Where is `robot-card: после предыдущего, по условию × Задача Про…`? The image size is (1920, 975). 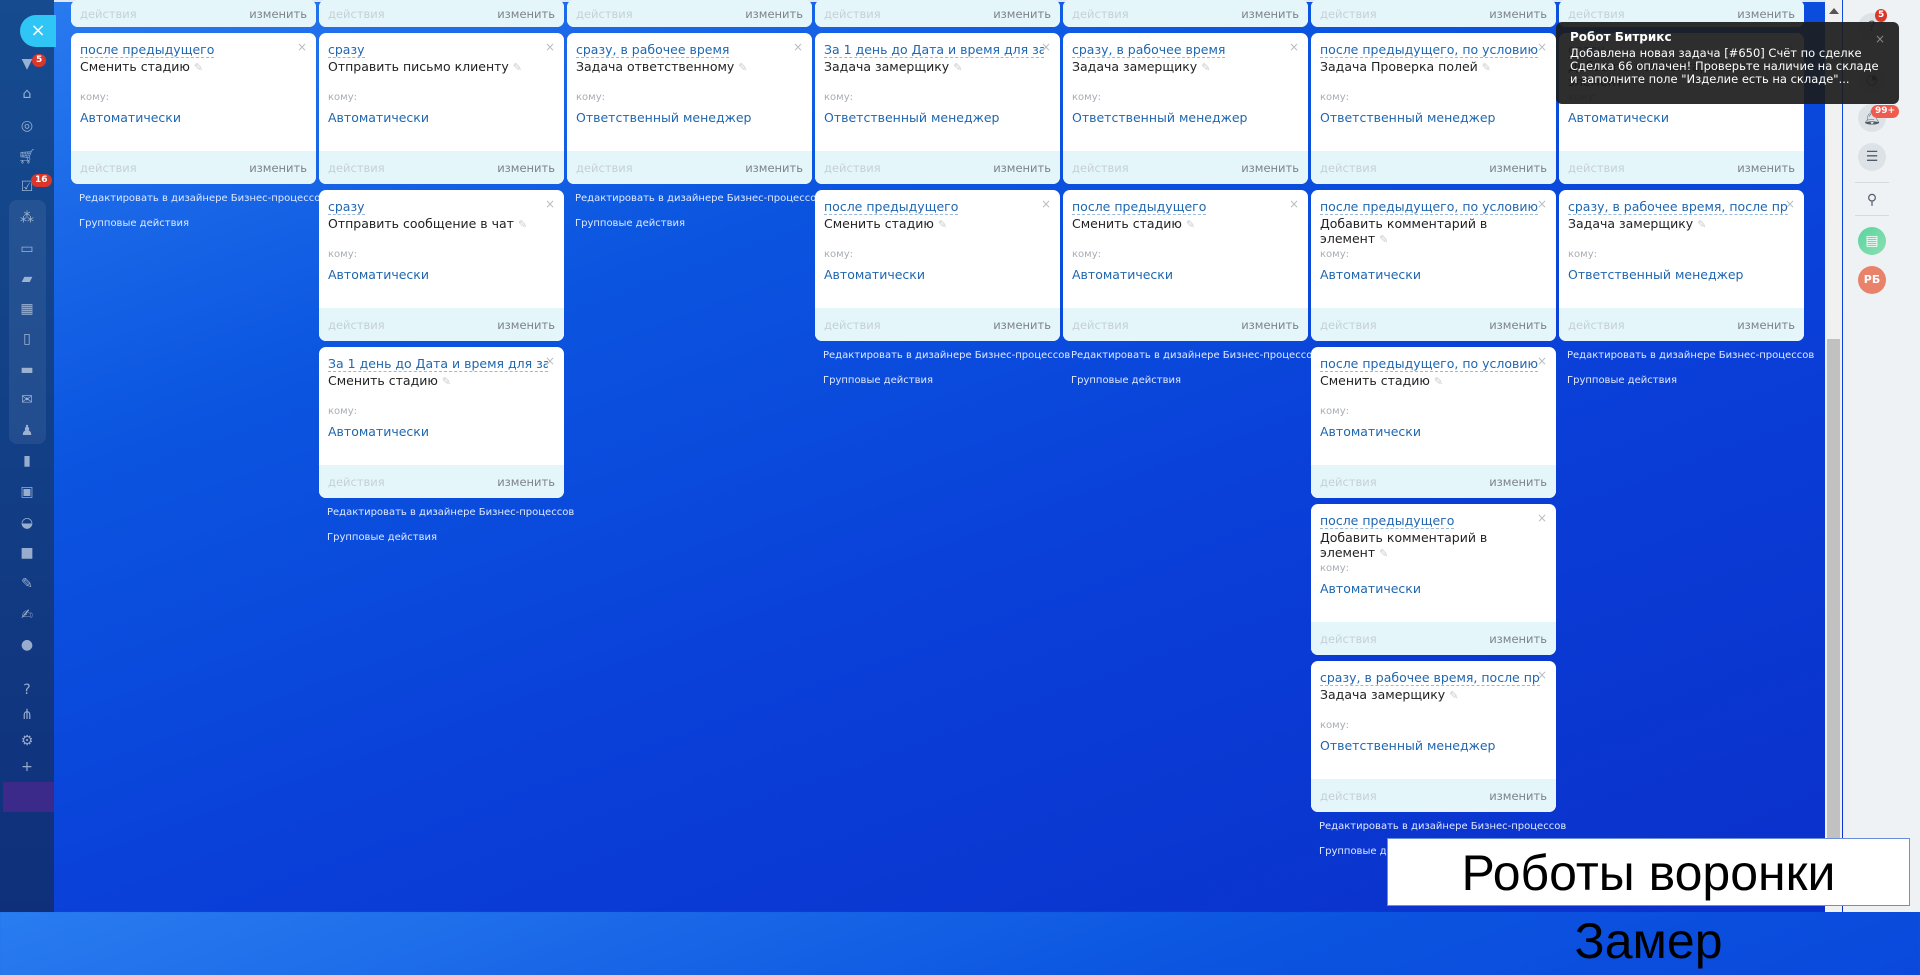 robot-card: после предыдущего, по условию × Задача Про… is located at coordinates (1433, 108).